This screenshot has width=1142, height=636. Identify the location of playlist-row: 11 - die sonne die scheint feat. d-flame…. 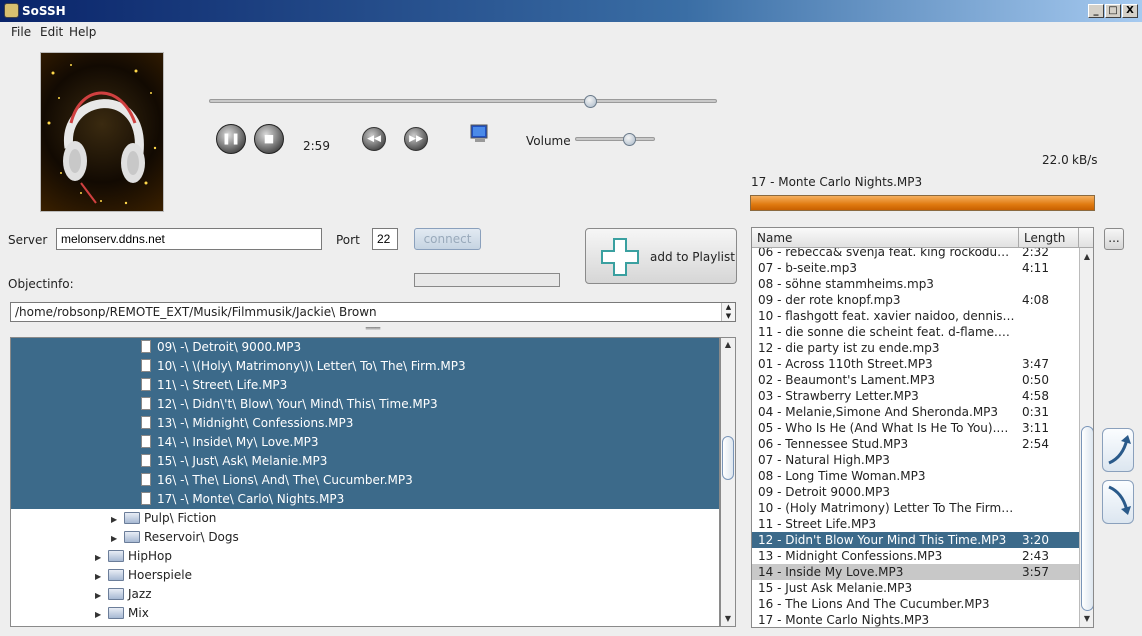
(915, 332).